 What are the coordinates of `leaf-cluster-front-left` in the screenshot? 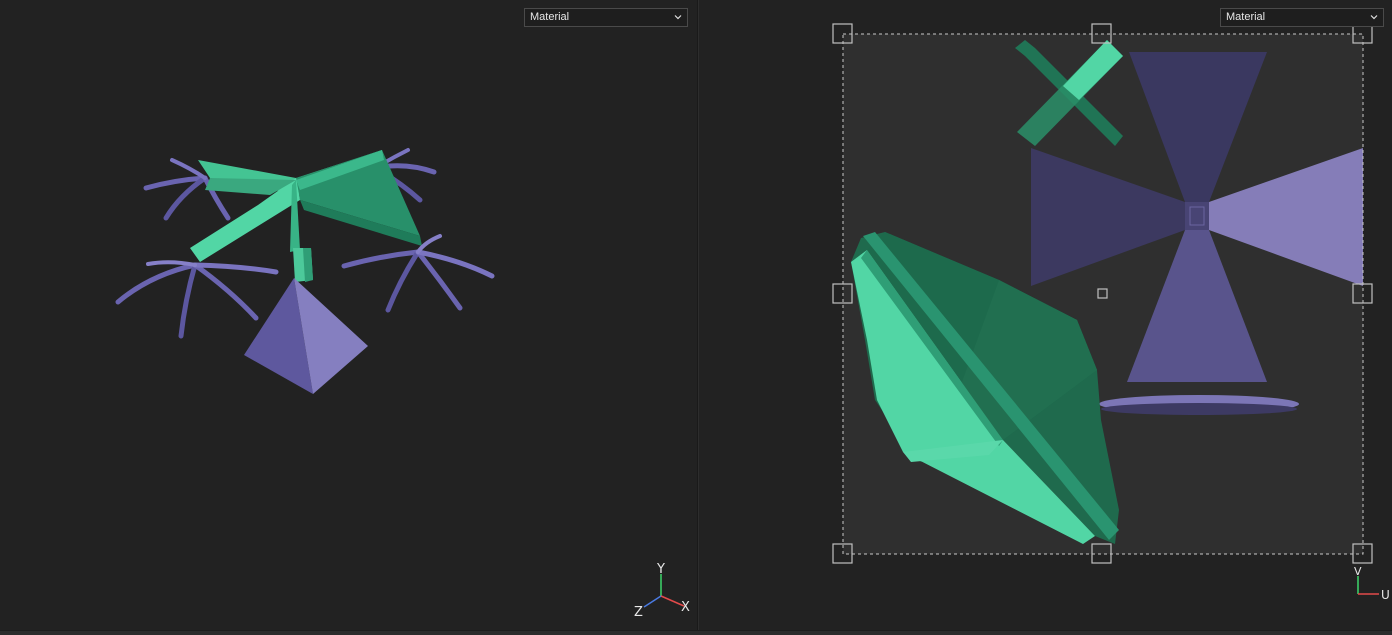 It's located at (197, 299).